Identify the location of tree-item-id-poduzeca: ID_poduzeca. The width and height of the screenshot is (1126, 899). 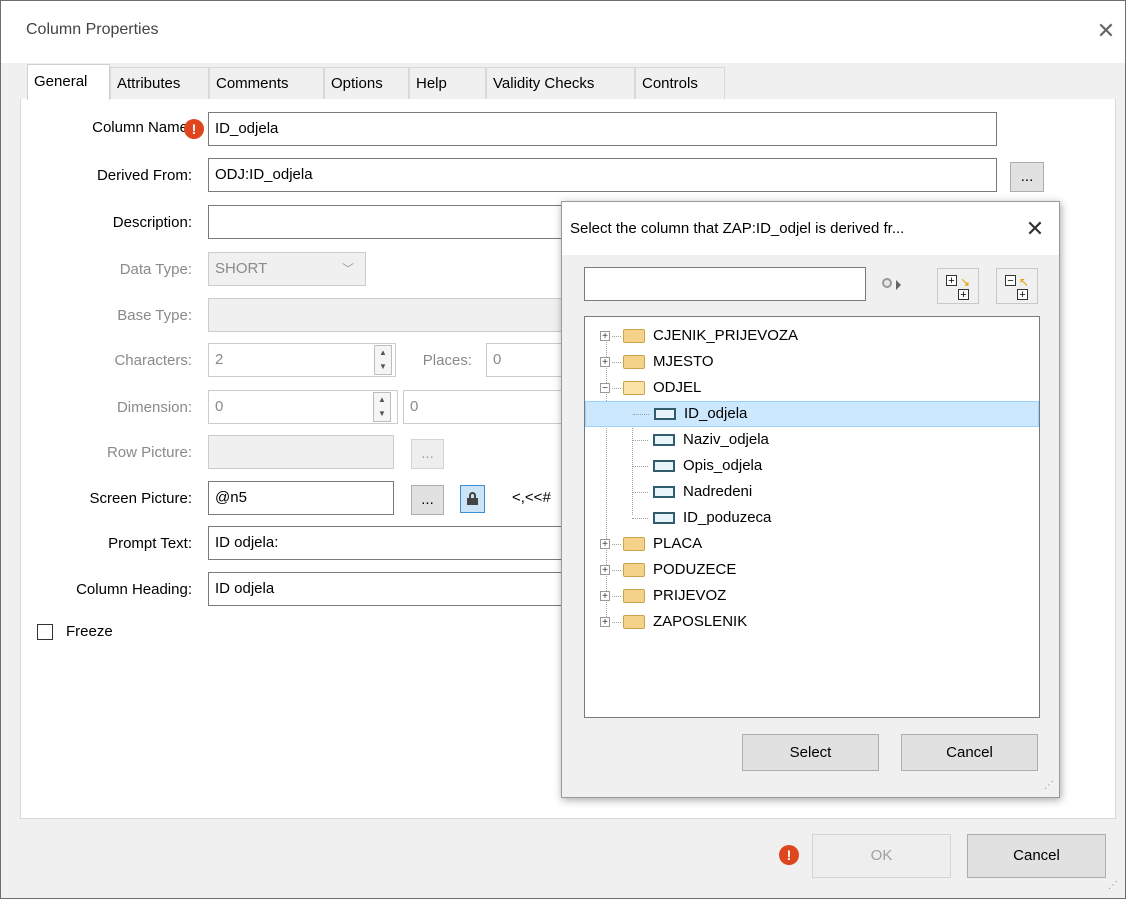
(813, 518).